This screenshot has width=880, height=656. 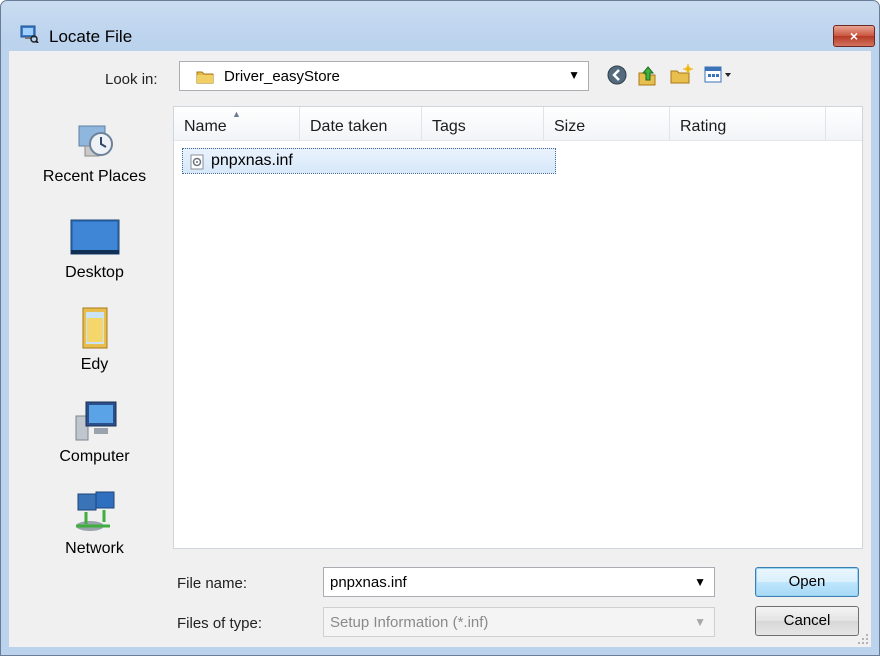 What do you see at coordinates (844, 124) in the screenshot?
I see `column-header-filler` at bounding box center [844, 124].